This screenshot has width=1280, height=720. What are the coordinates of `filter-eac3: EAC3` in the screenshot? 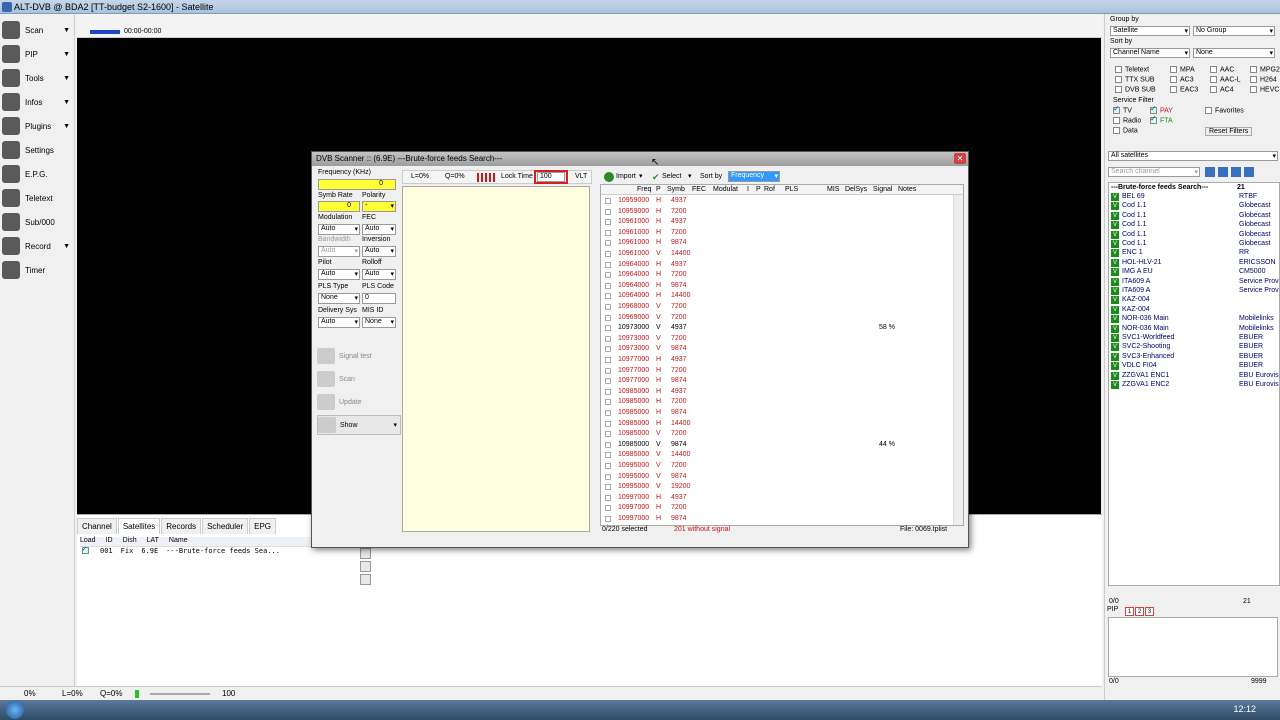 It's located at (1184, 89).